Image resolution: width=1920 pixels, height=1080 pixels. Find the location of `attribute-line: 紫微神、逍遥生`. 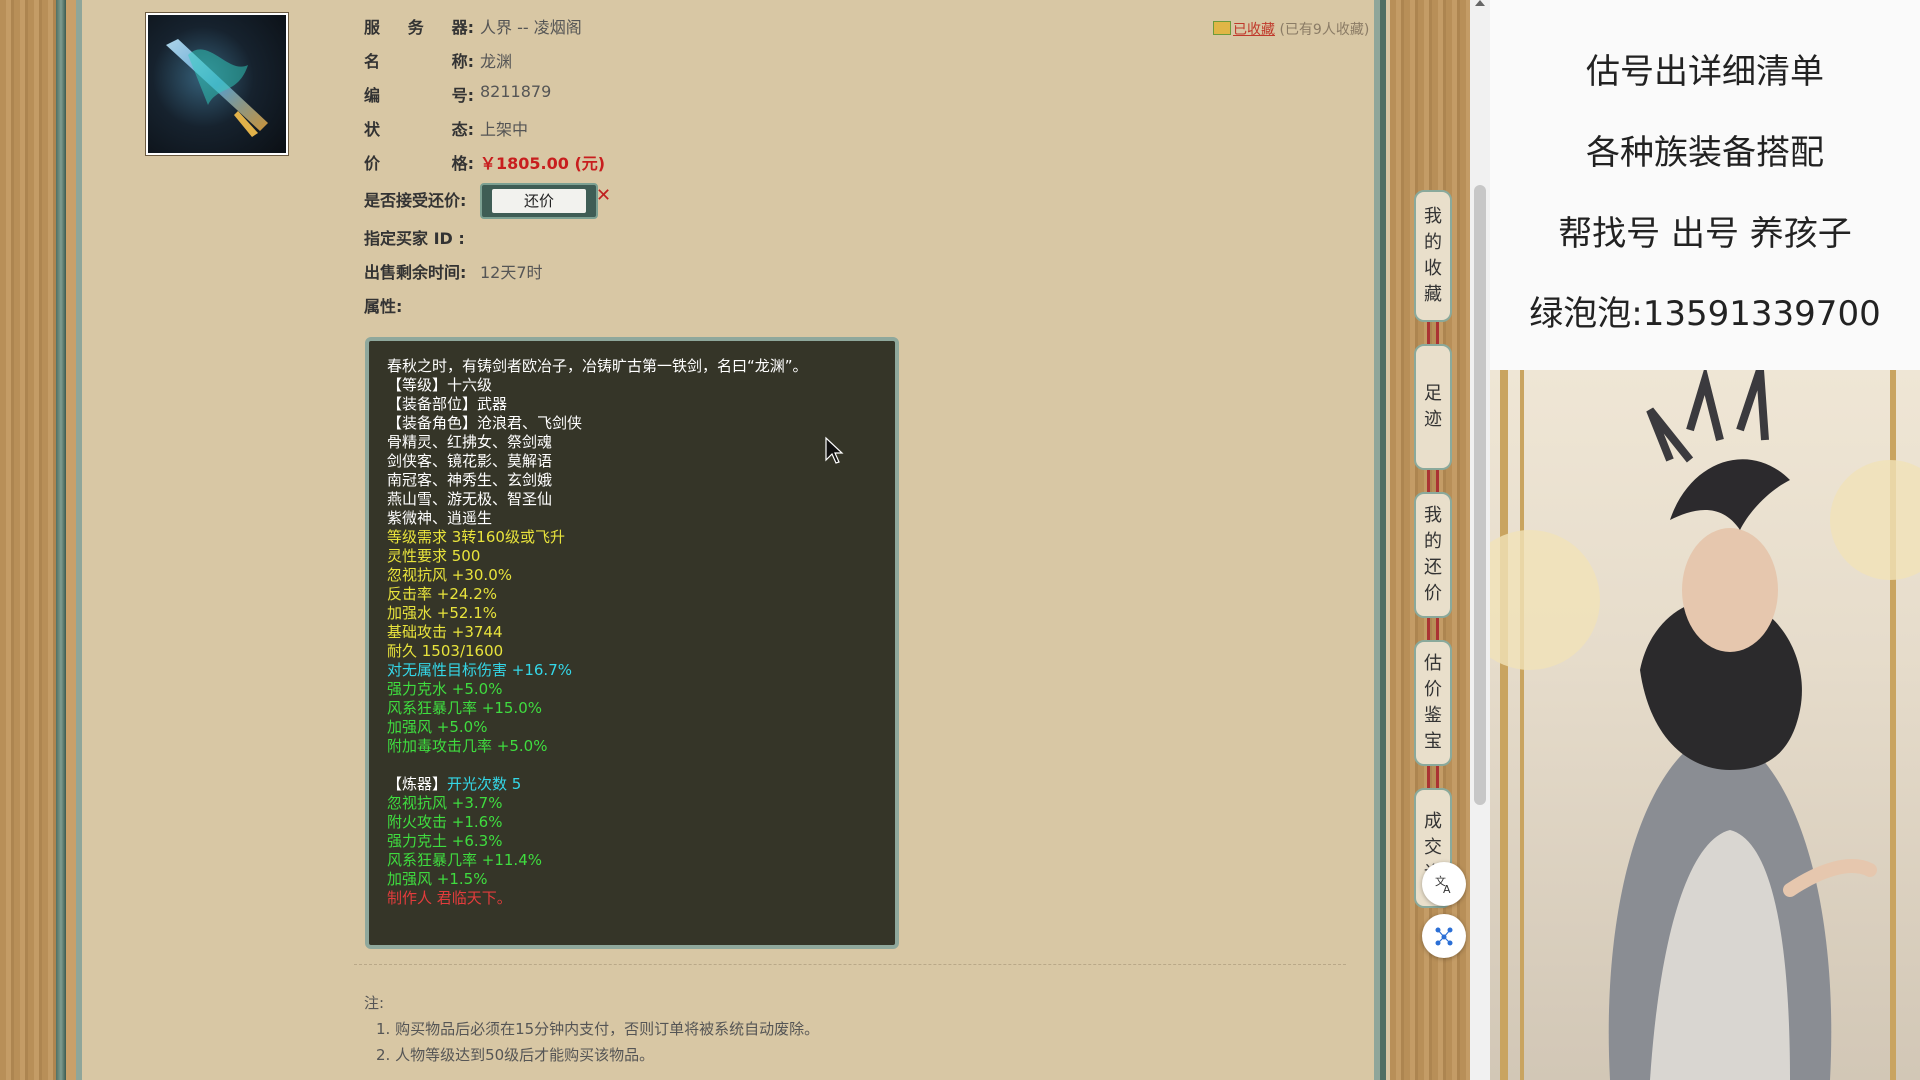

attribute-line: 紫微神、逍遥生 is located at coordinates (440, 518).